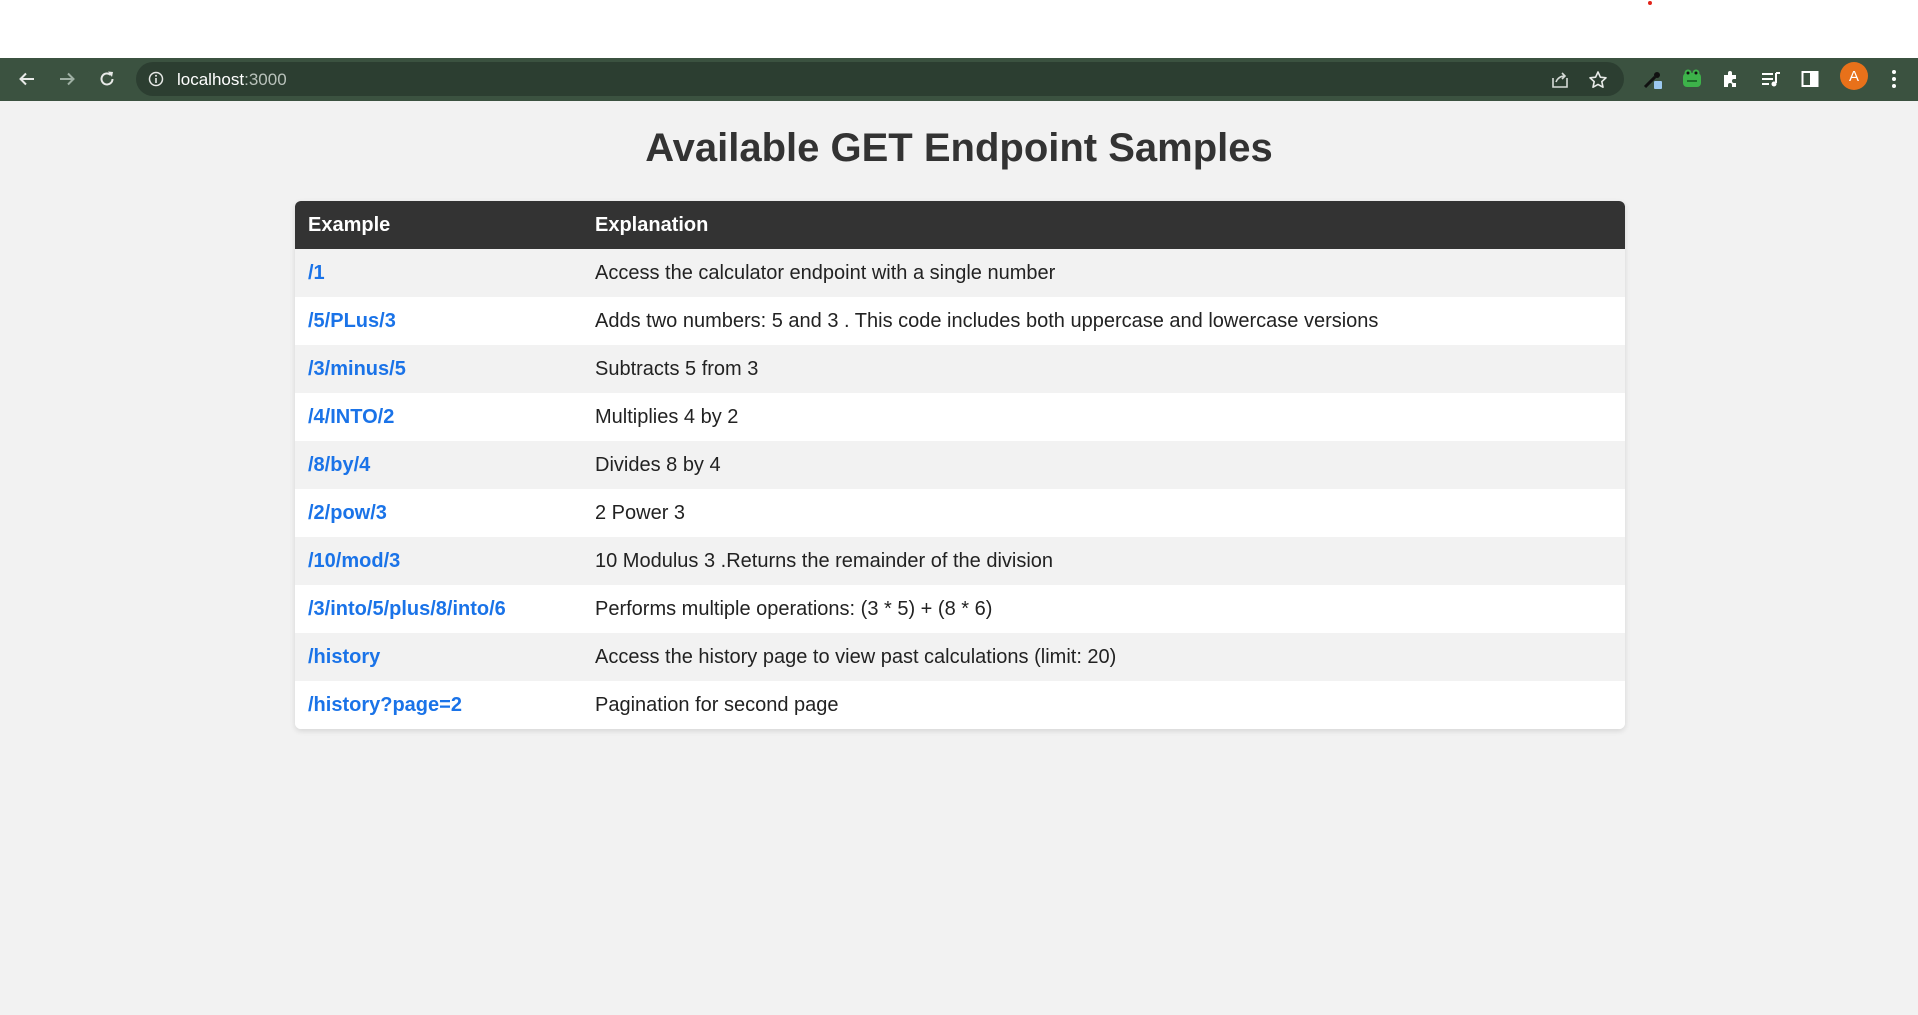 This screenshot has height=1015, width=1918. Describe the element at coordinates (960, 417) in the screenshot. I see `table-row: /4/INTO/2 Multiplies 4 by 2` at that location.